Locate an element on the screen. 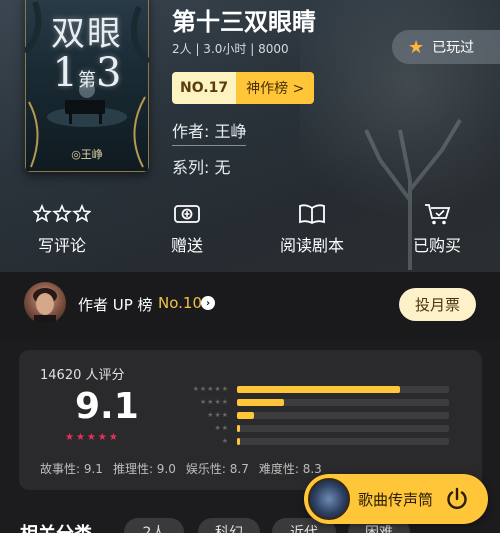 This screenshot has height=533, width=500. music-player: 歌曲传声筒 is located at coordinates (396, 499).